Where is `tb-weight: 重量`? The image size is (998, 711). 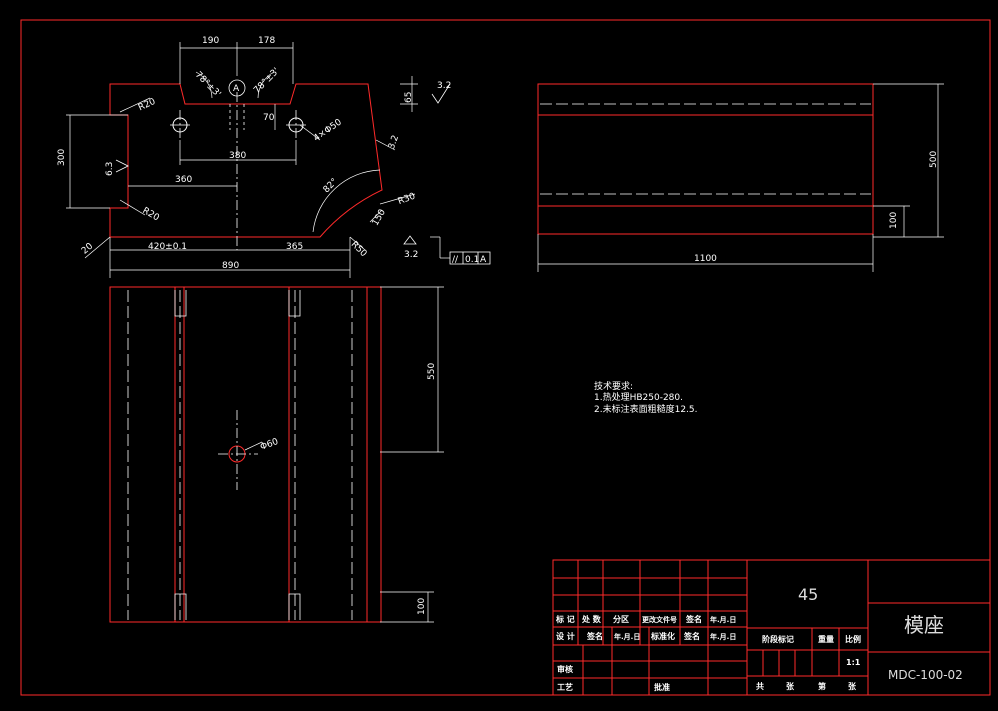 tb-weight: 重量 is located at coordinates (826, 639).